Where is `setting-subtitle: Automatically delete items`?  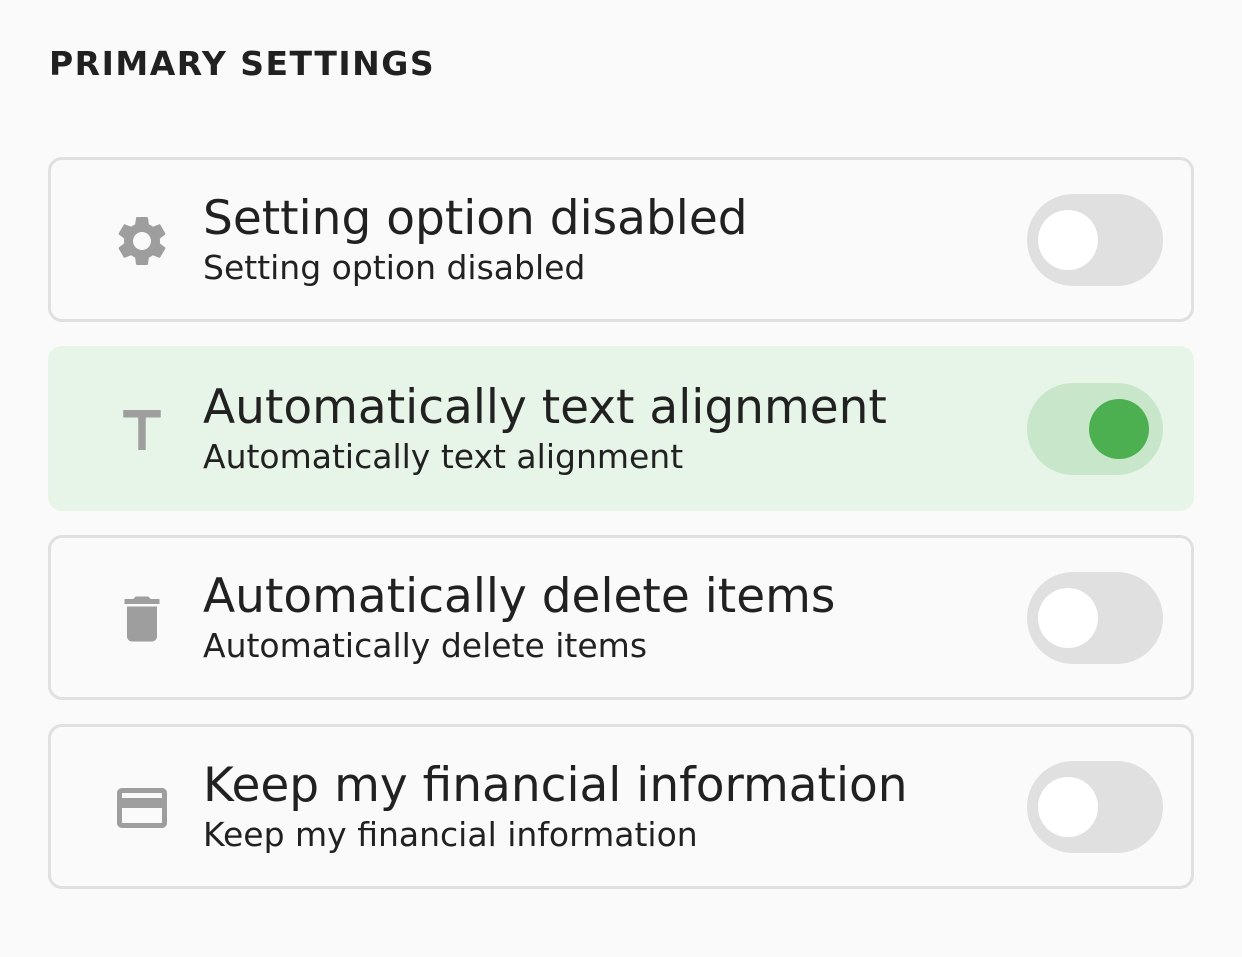
setting-subtitle: Automatically delete items is located at coordinates (425, 645).